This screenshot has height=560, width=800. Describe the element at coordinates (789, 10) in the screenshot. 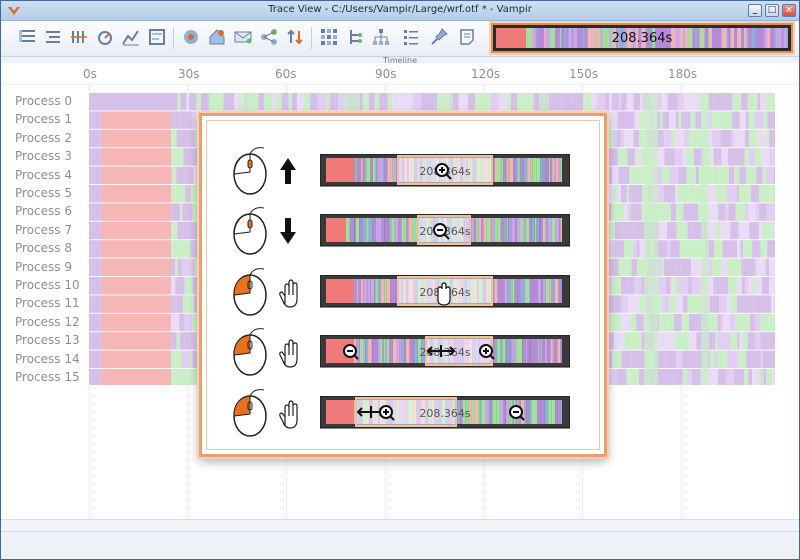

I see `close-button: ×` at that location.